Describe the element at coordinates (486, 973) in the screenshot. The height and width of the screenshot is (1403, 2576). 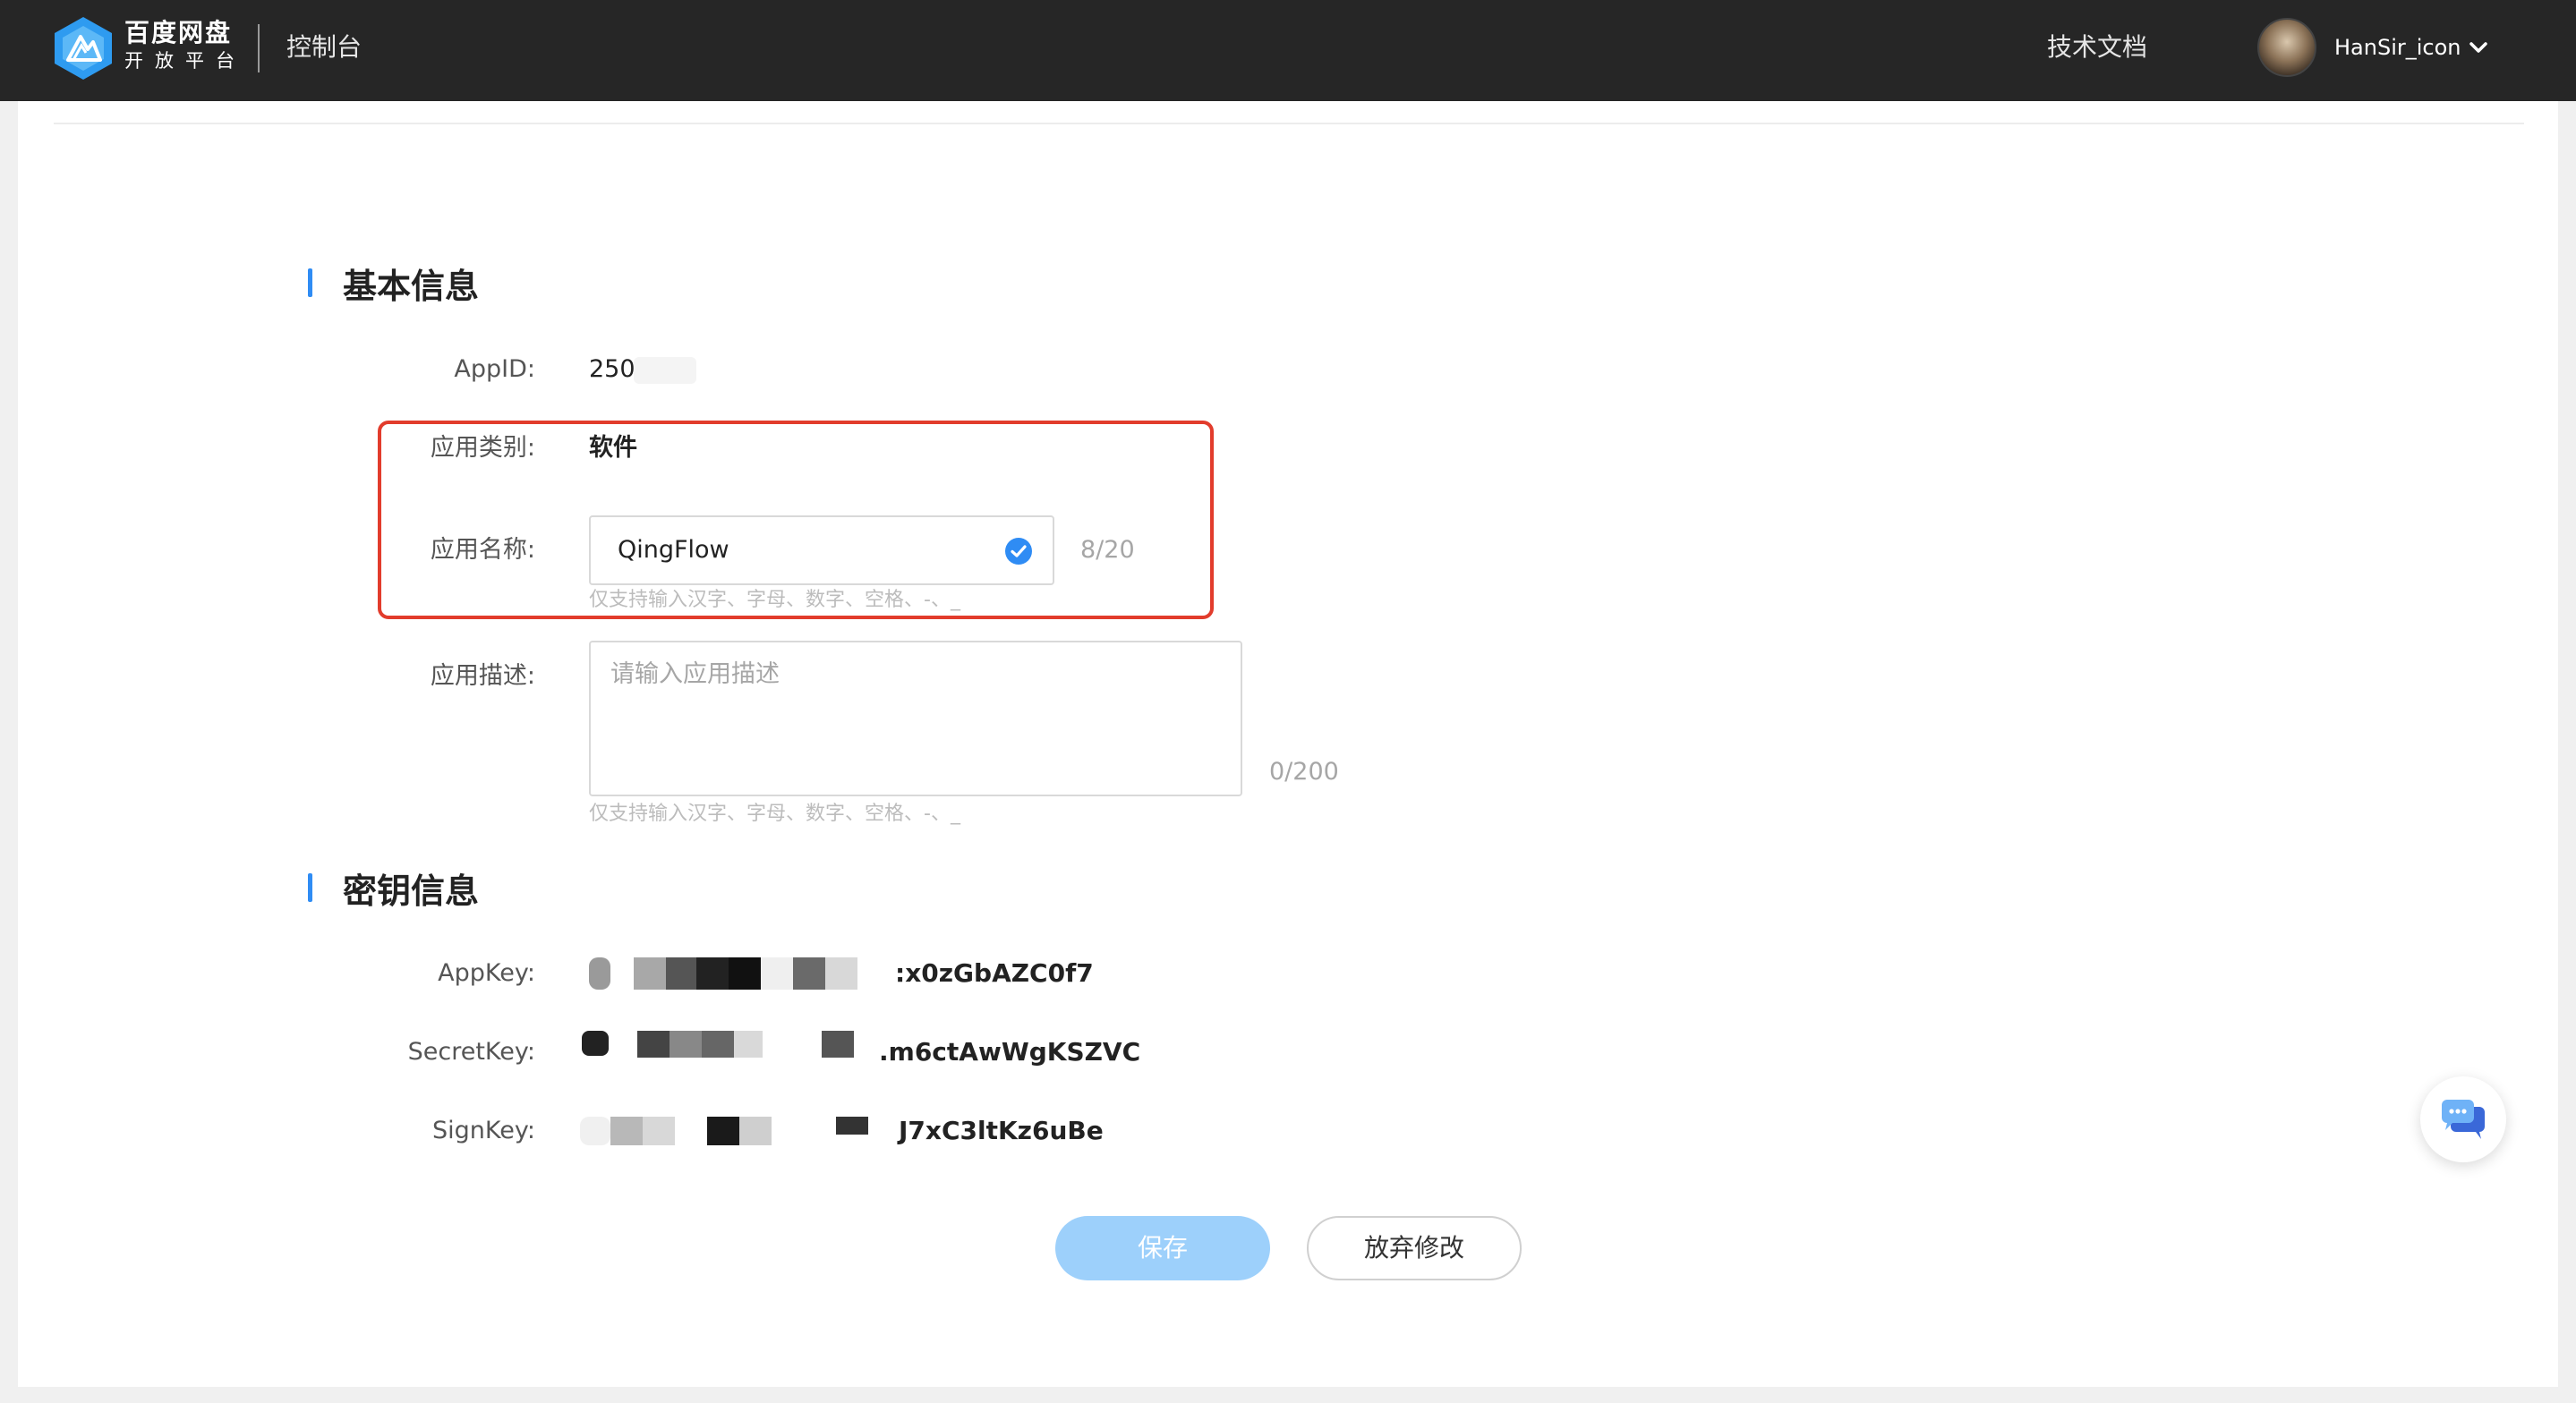
I see `app-key-label: AppKey:` at that location.